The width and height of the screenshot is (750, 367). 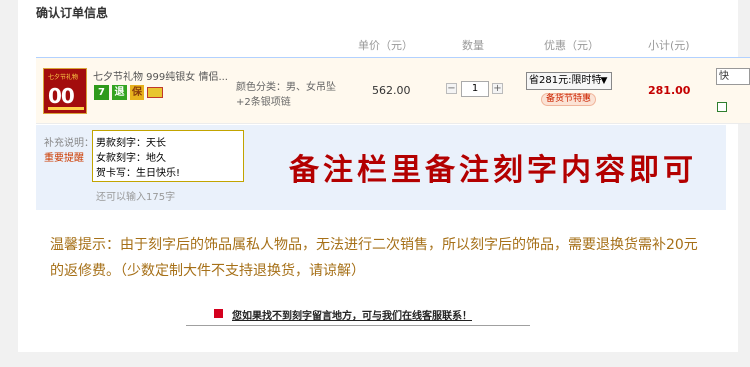 What do you see at coordinates (138, 173) in the screenshot?
I see `memo-line: 贺卡写：生日快乐!` at bounding box center [138, 173].